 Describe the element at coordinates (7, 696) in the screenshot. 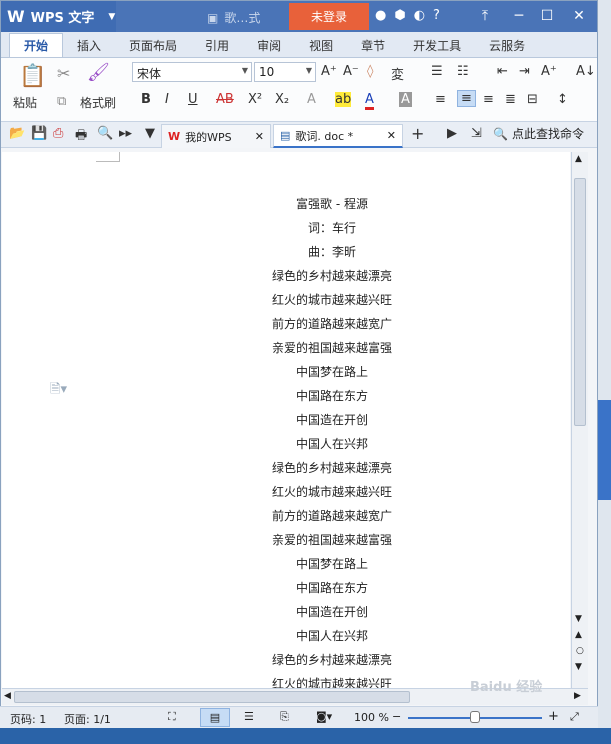

I see `scroll-left-icon: ◀` at that location.